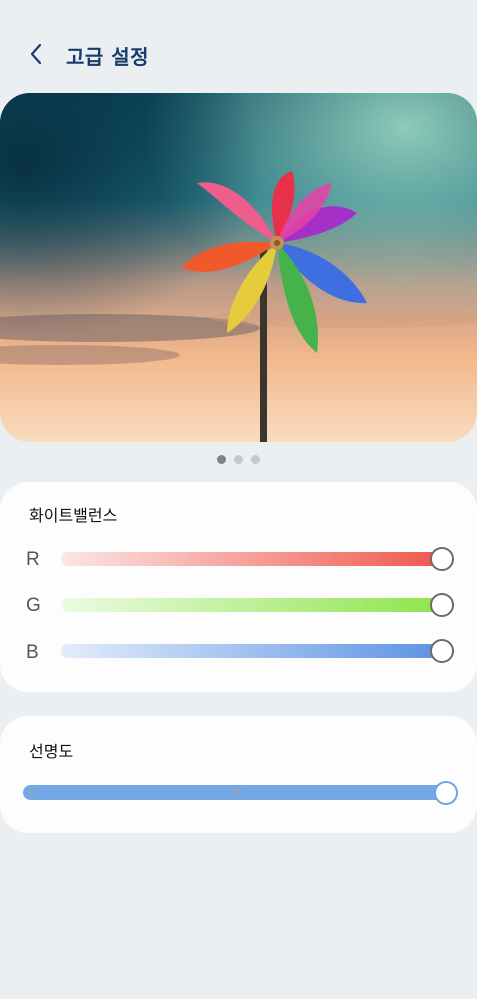 Image resolution: width=477 pixels, height=999 pixels. Describe the element at coordinates (33, 605) in the screenshot. I see `green-label: G` at that location.